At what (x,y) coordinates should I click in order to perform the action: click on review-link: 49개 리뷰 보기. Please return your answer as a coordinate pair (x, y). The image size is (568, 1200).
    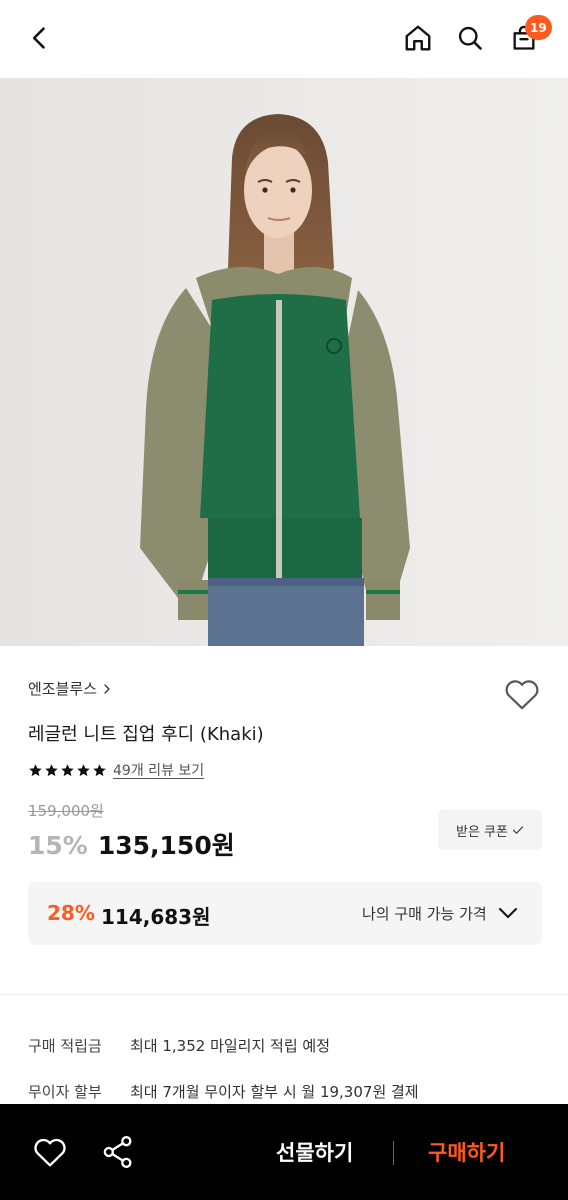
    Looking at the image, I should click on (158, 770).